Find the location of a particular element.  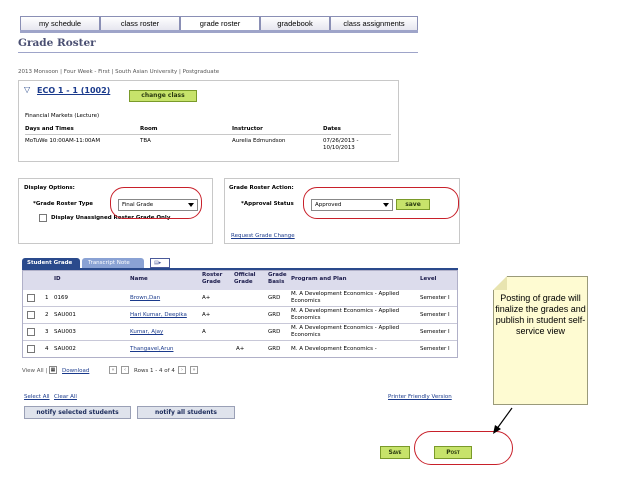

unassigned-checkbox is located at coordinates (43, 218).